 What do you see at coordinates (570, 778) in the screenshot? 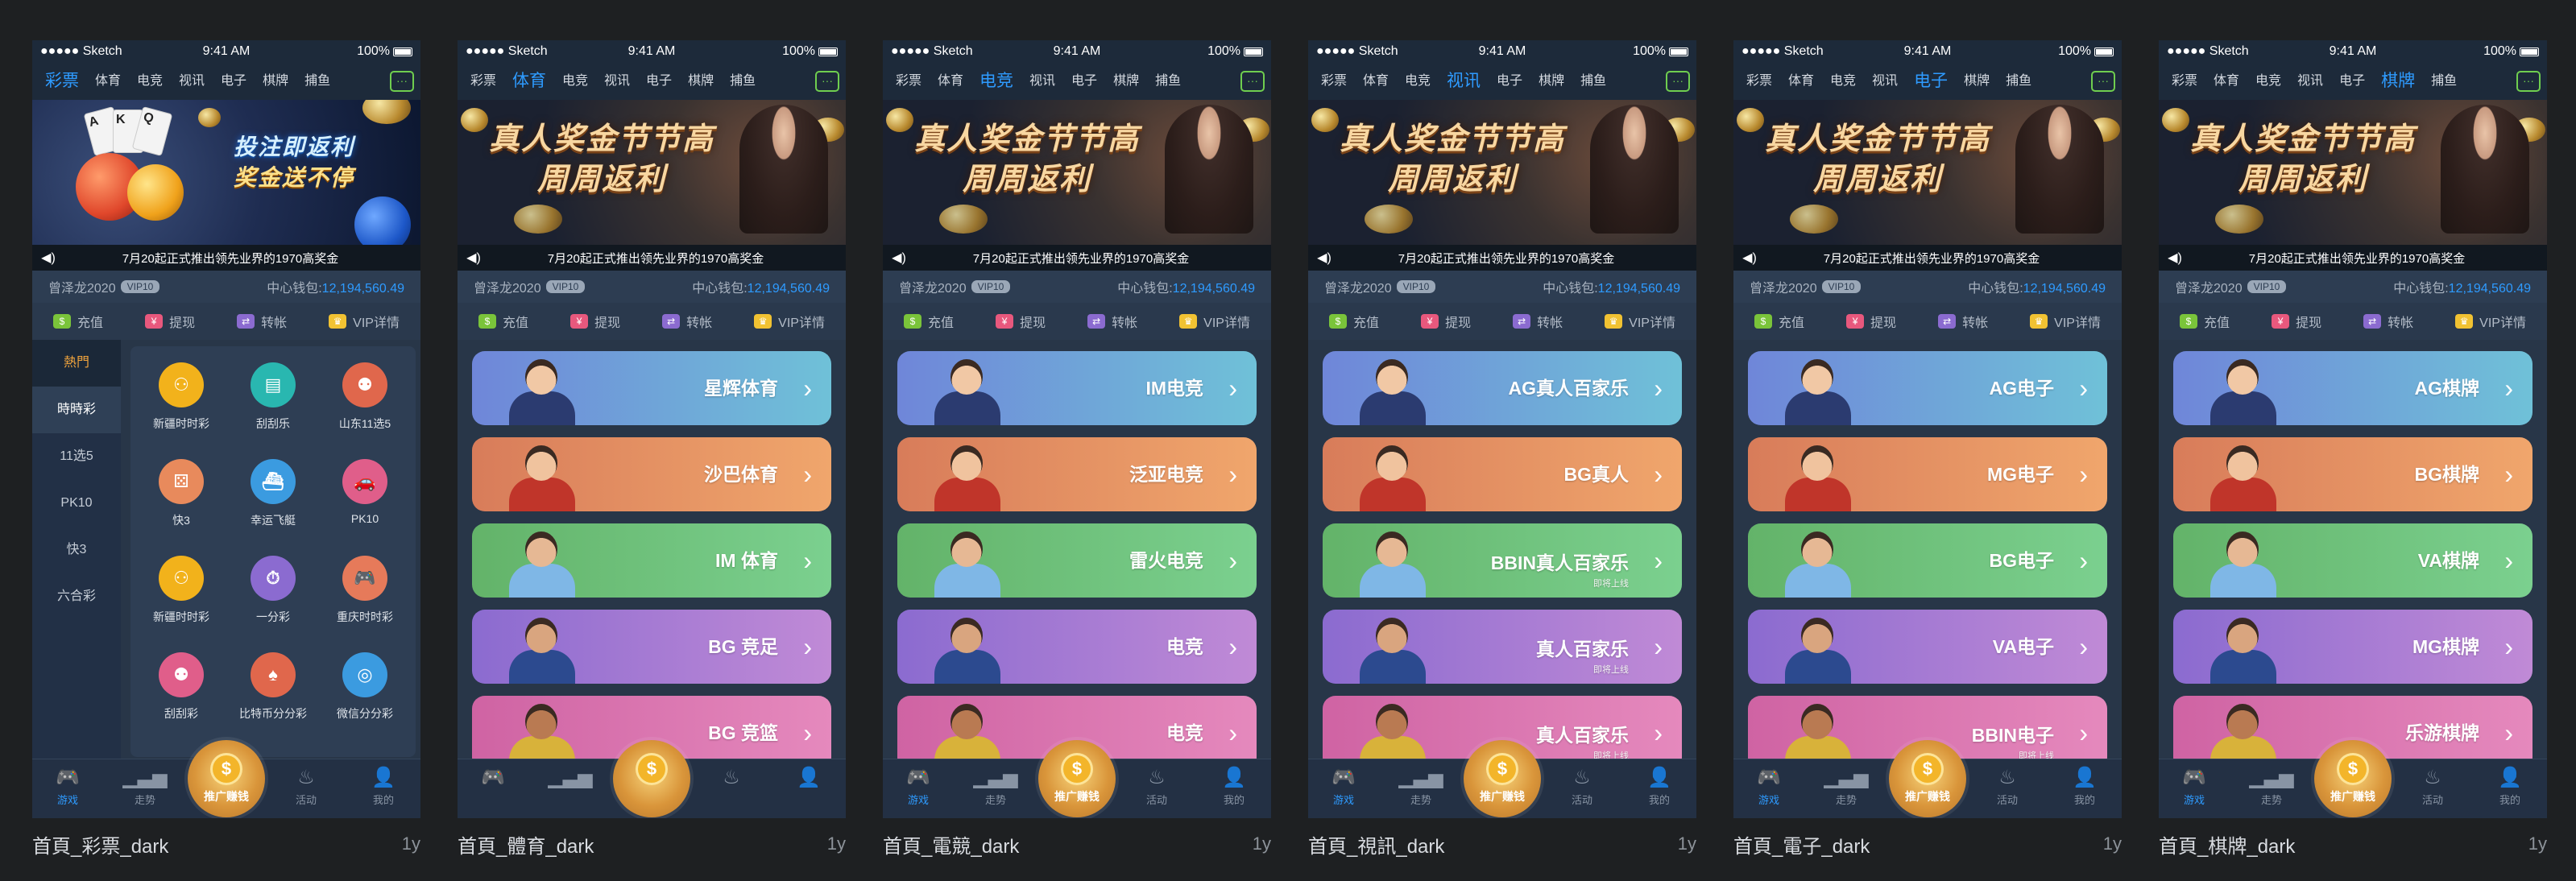
I see `tab-trend: ▁▃▅` at bounding box center [570, 778].